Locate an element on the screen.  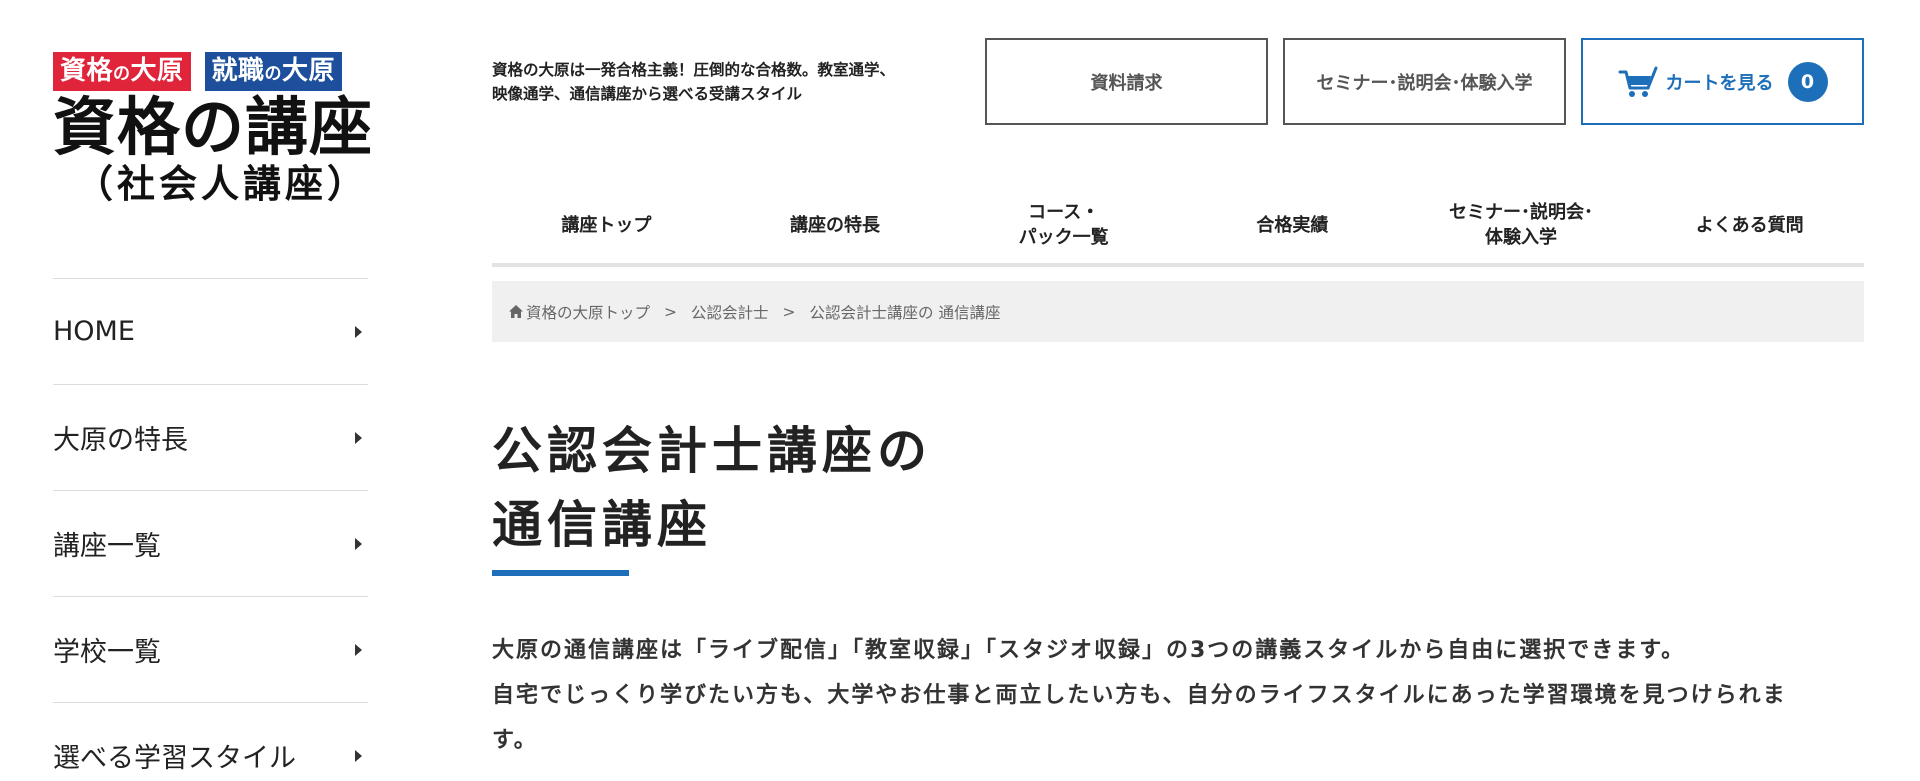
site-logo: 資格の大原 就職の大原 資格の講座 （社会人講座） is located at coordinates (213, 129).